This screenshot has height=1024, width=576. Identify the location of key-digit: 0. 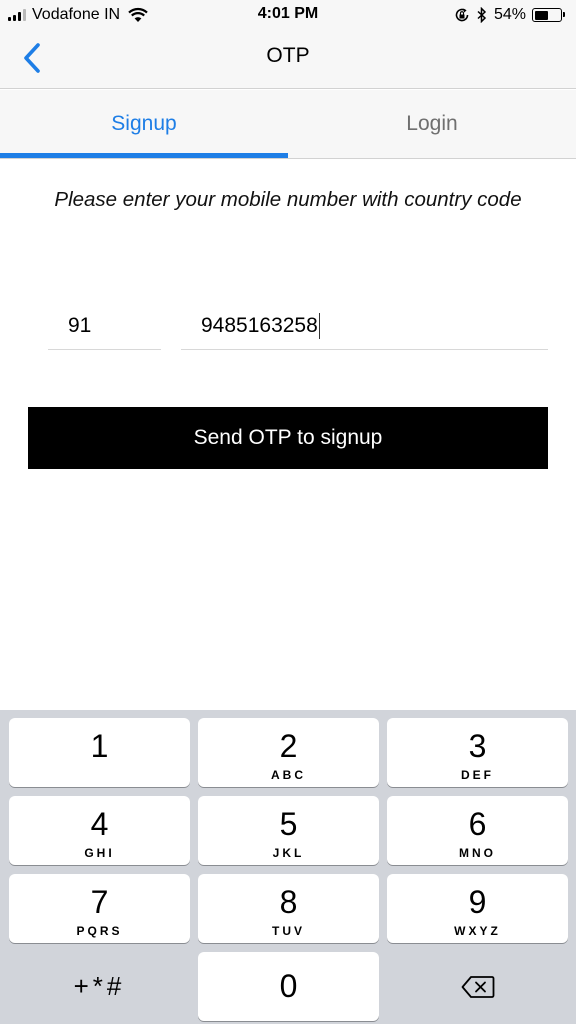
(288, 986).